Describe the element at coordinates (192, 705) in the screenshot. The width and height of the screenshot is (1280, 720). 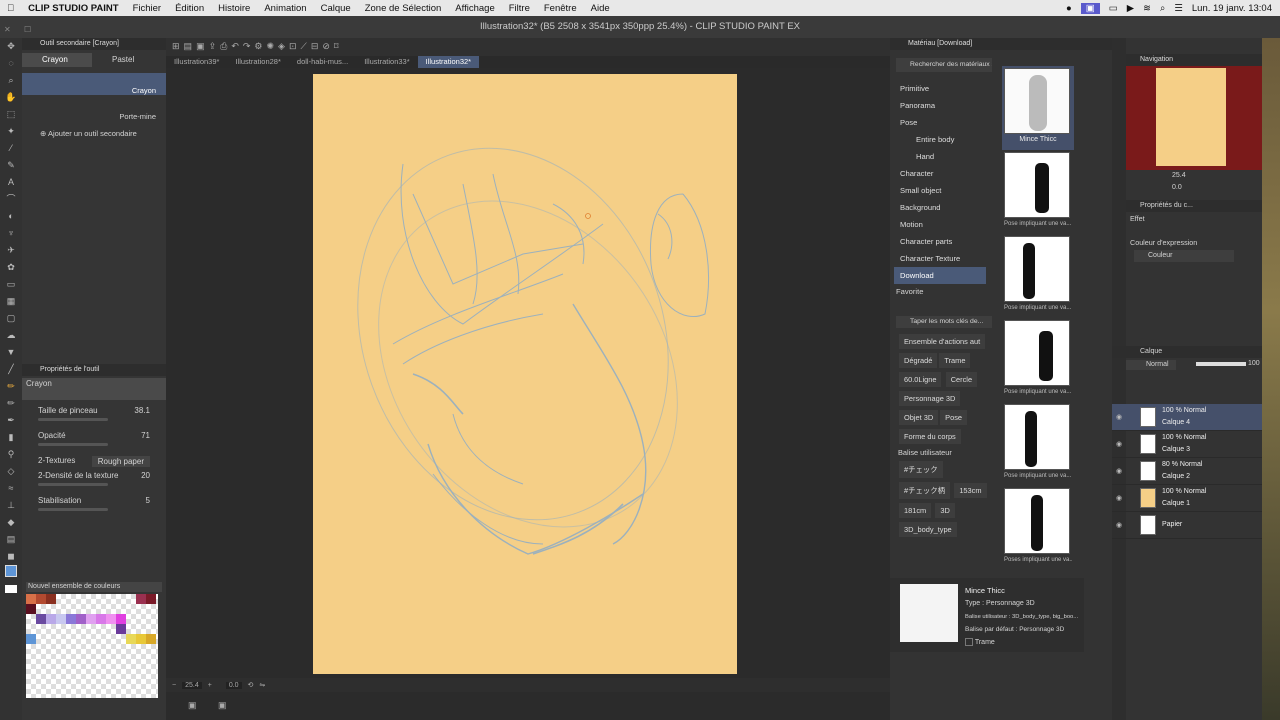
I see `panel-toggle-icon: ▣` at that location.